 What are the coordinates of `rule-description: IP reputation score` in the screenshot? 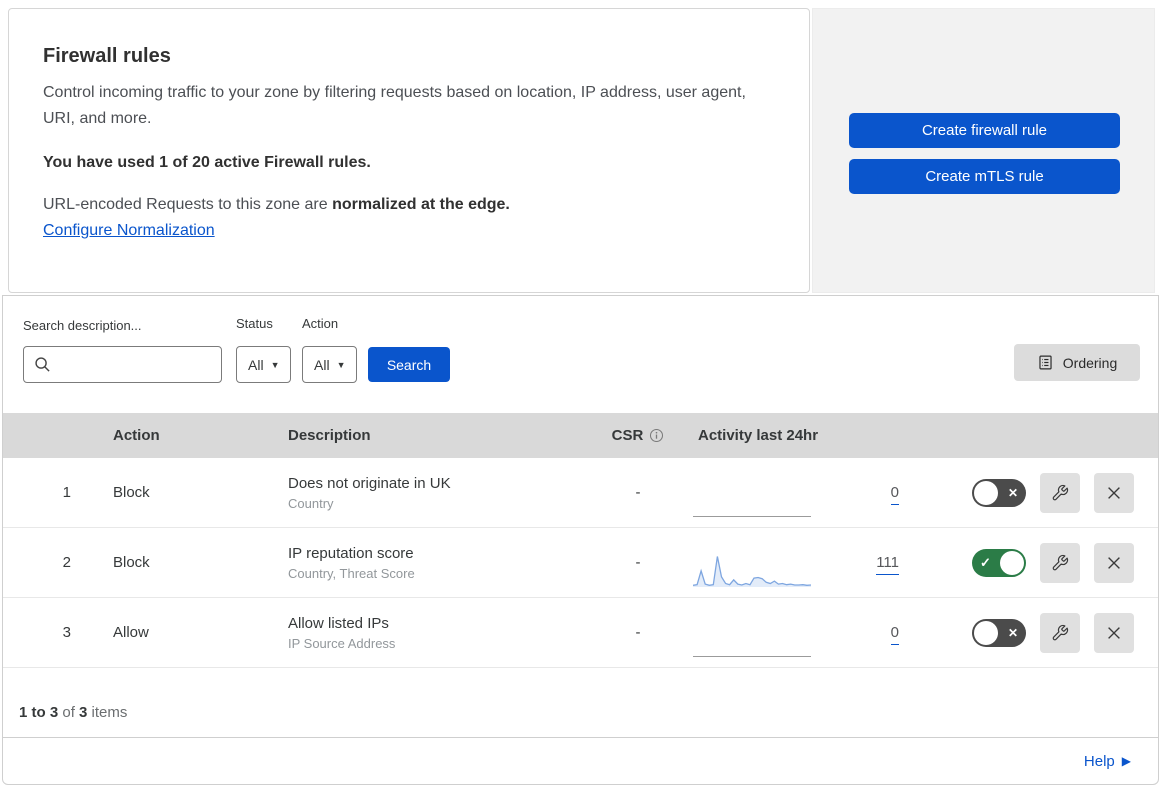 It's located at (351, 553).